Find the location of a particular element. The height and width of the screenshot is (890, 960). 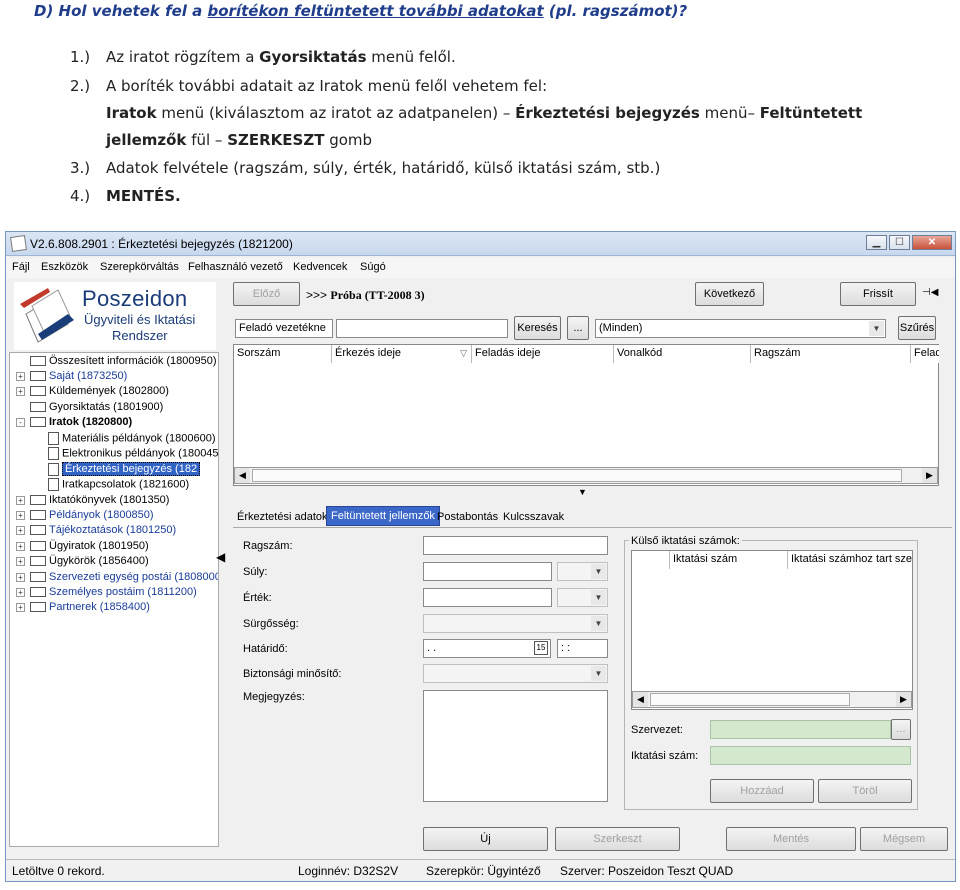

next-button: Következő is located at coordinates (729, 294).